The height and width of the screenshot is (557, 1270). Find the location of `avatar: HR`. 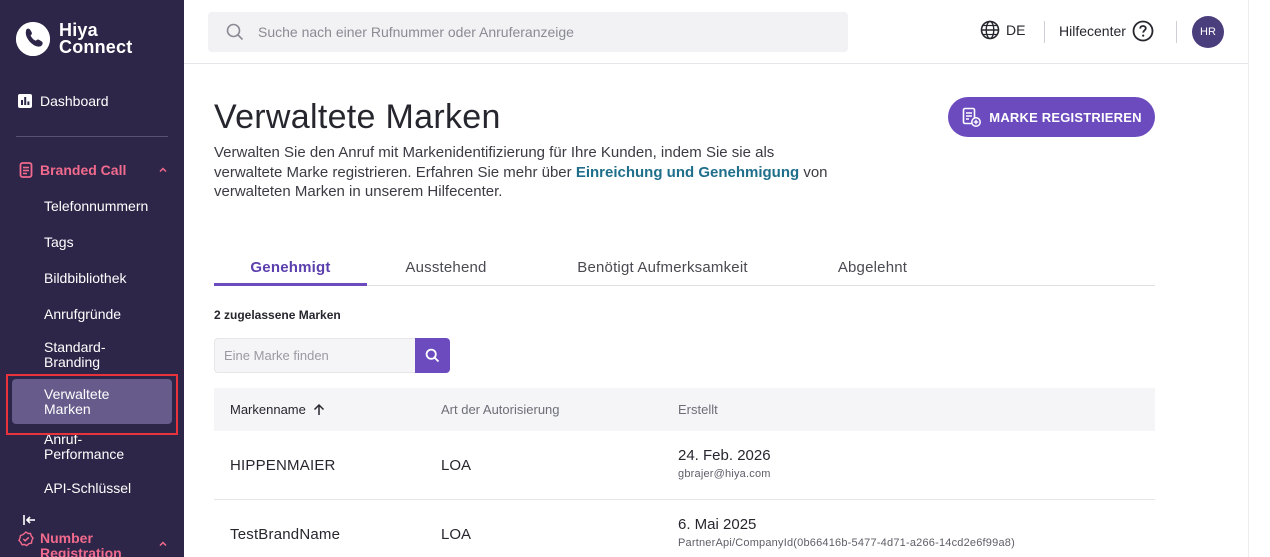

avatar: HR is located at coordinates (1208, 32).